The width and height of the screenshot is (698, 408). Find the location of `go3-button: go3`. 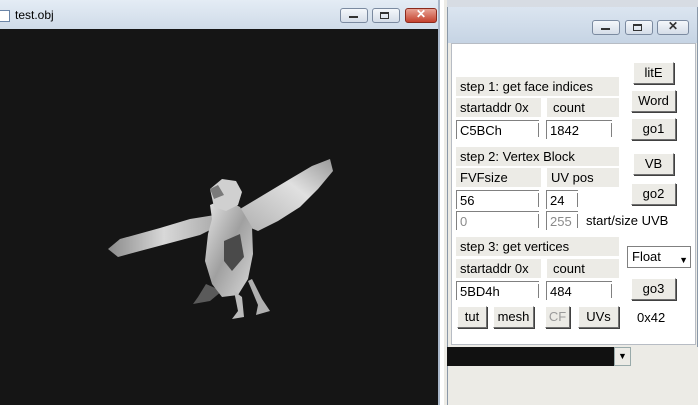

go3-button: go3 is located at coordinates (653, 289).